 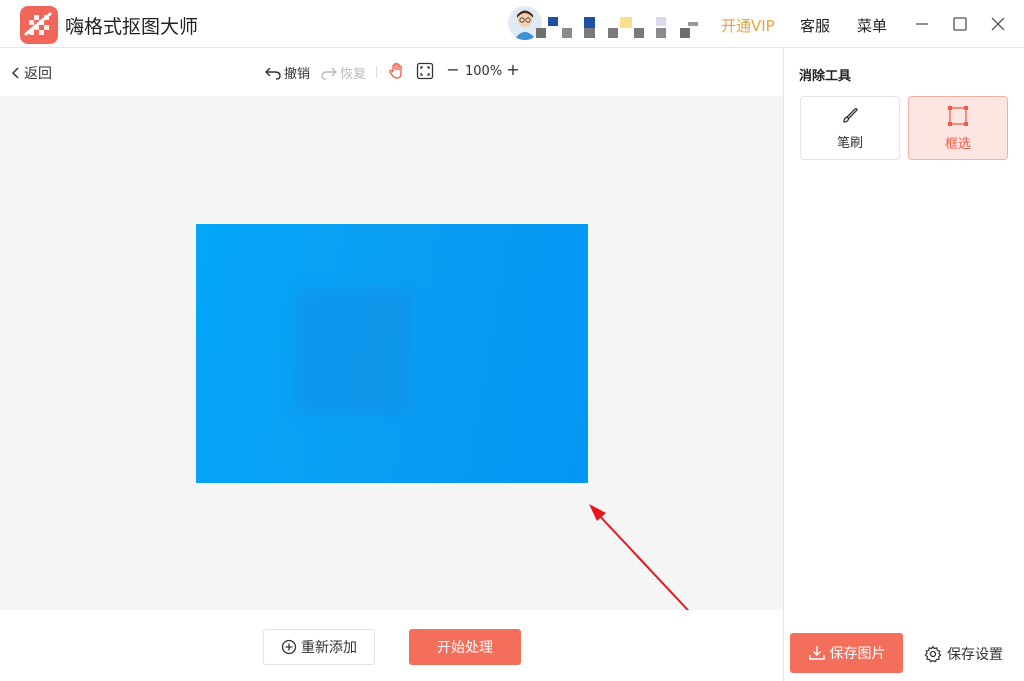 What do you see at coordinates (748, 25) in the screenshot?
I see `open-vip-link: 开通VIP` at bounding box center [748, 25].